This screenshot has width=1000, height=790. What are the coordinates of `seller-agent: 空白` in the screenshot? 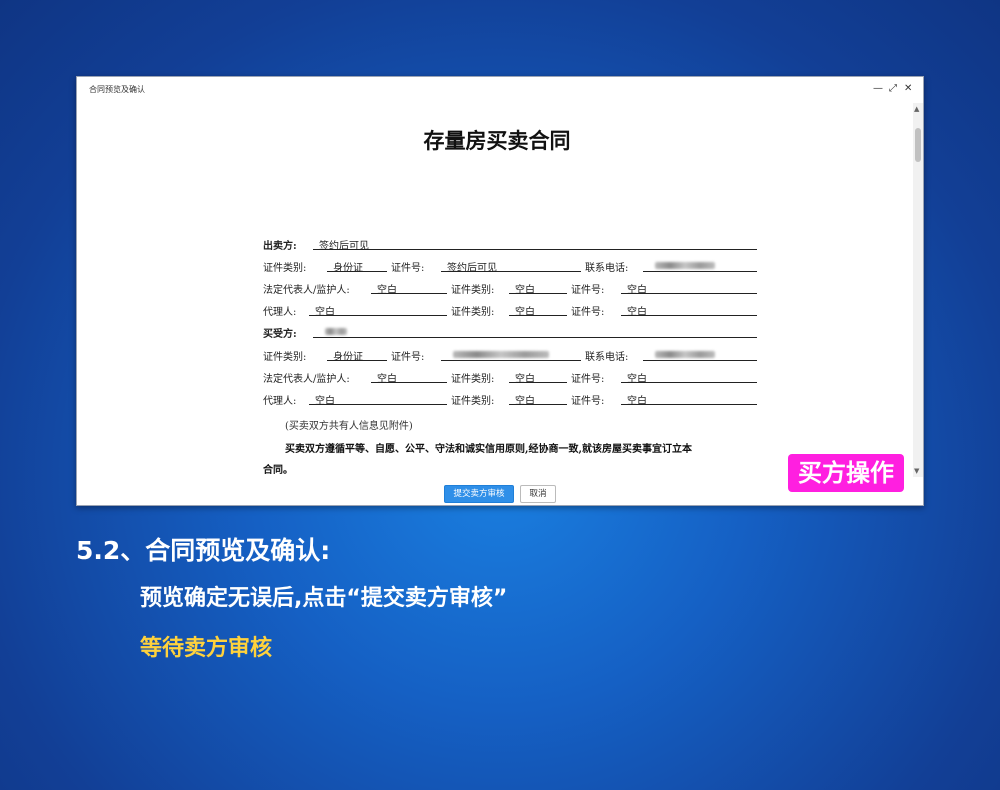 It's located at (378, 310).